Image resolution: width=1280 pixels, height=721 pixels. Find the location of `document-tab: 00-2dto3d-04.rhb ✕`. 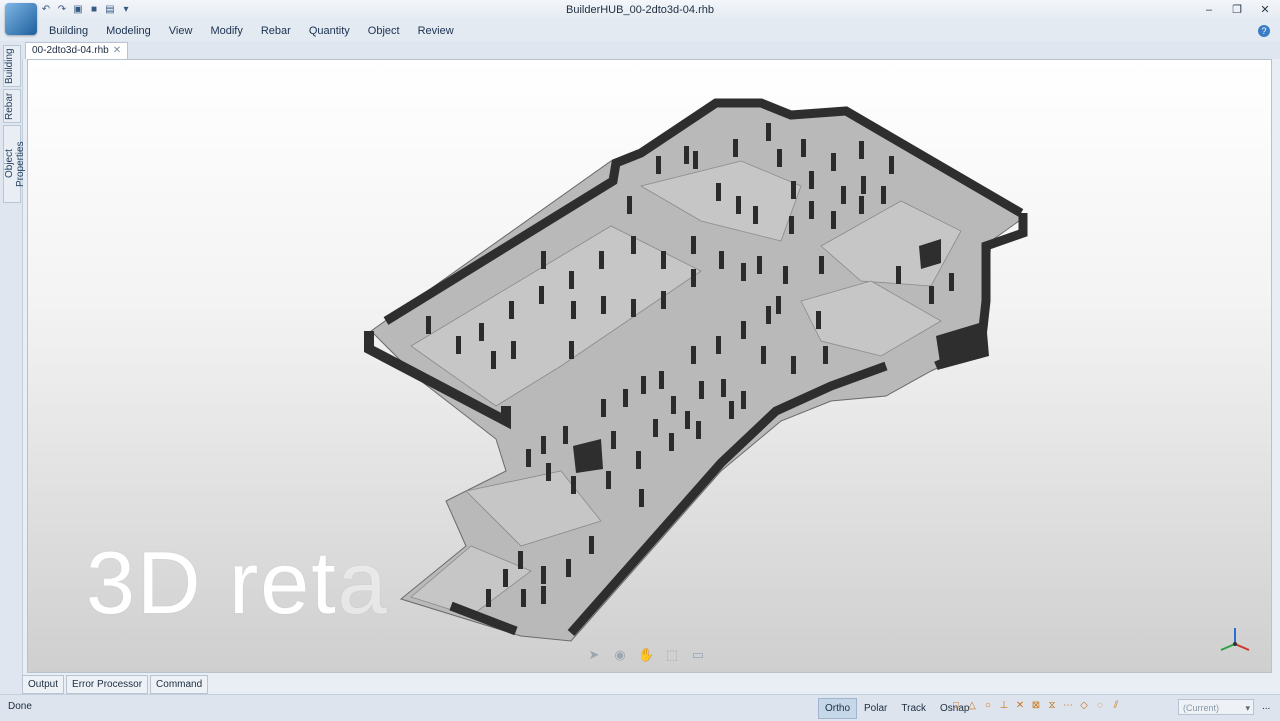

document-tab: 00-2dto3d-04.rhb ✕ is located at coordinates (77, 50).